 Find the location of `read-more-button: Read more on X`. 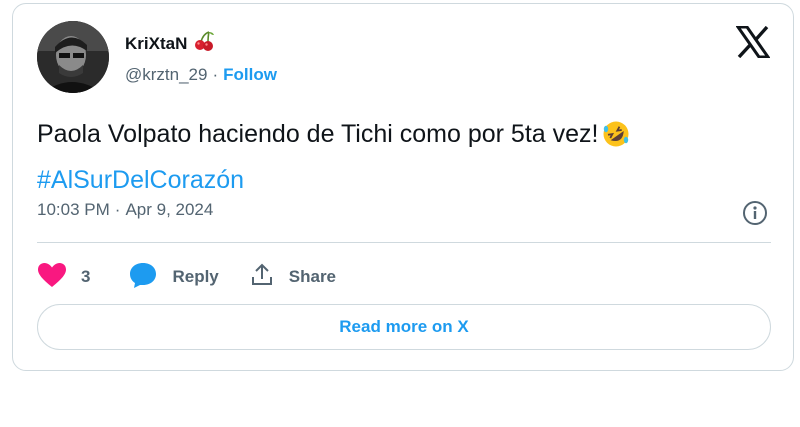

read-more-button: Read more on X is located at coordinates (404, 327).